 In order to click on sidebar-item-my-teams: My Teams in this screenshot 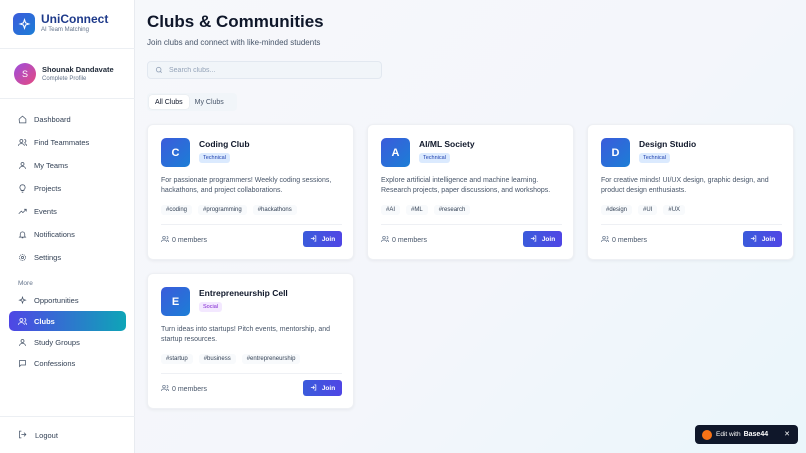, I will do `click(67, 165)`.